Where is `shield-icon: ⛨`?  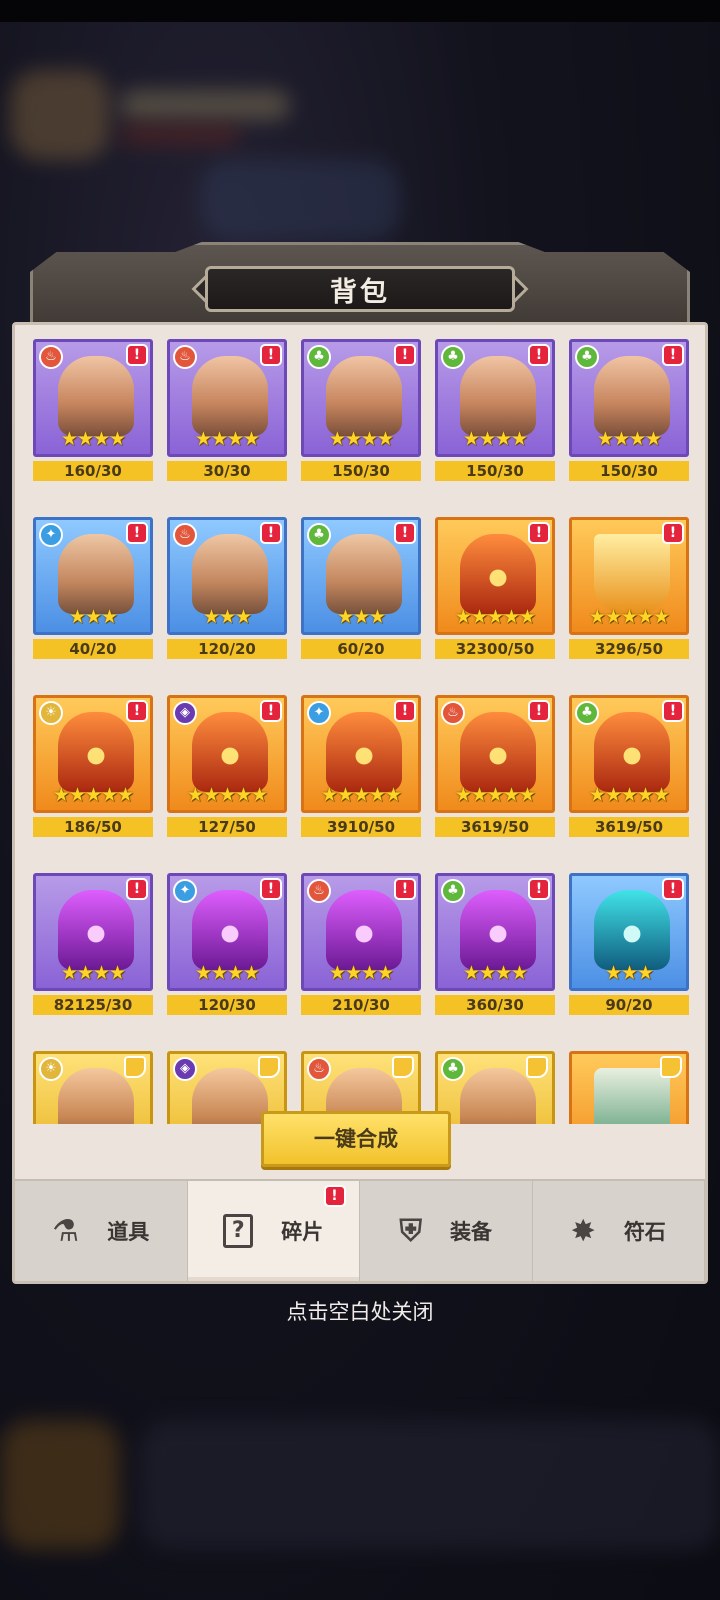
shield-icon: ⛨ is located at coordinates (411, 1231).